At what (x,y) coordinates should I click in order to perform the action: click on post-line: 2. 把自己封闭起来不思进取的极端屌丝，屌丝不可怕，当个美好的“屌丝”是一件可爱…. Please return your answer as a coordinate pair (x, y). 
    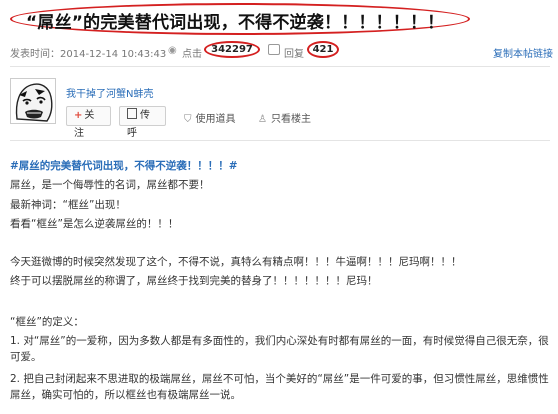
    Looking at the image, I should click on (279, 387).